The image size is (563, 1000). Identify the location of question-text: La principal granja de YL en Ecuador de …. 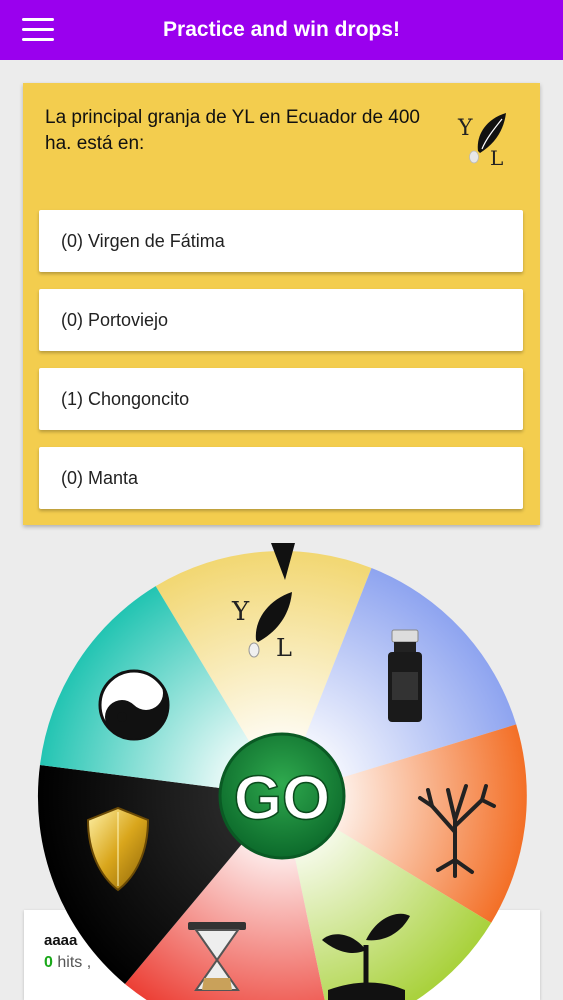
(232, 130).